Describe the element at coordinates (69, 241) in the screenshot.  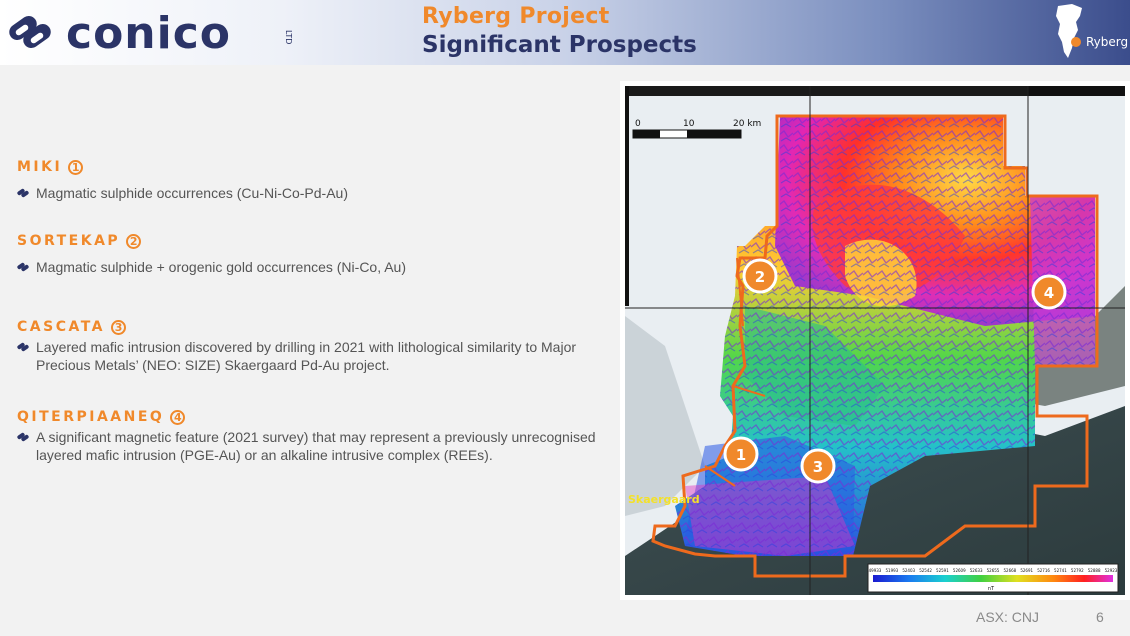
I see `prospect-name: SORTEKAP` at that location.